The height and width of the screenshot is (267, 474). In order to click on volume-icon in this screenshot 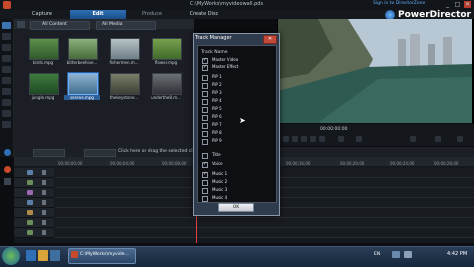, I will do `click(341, 139)`.